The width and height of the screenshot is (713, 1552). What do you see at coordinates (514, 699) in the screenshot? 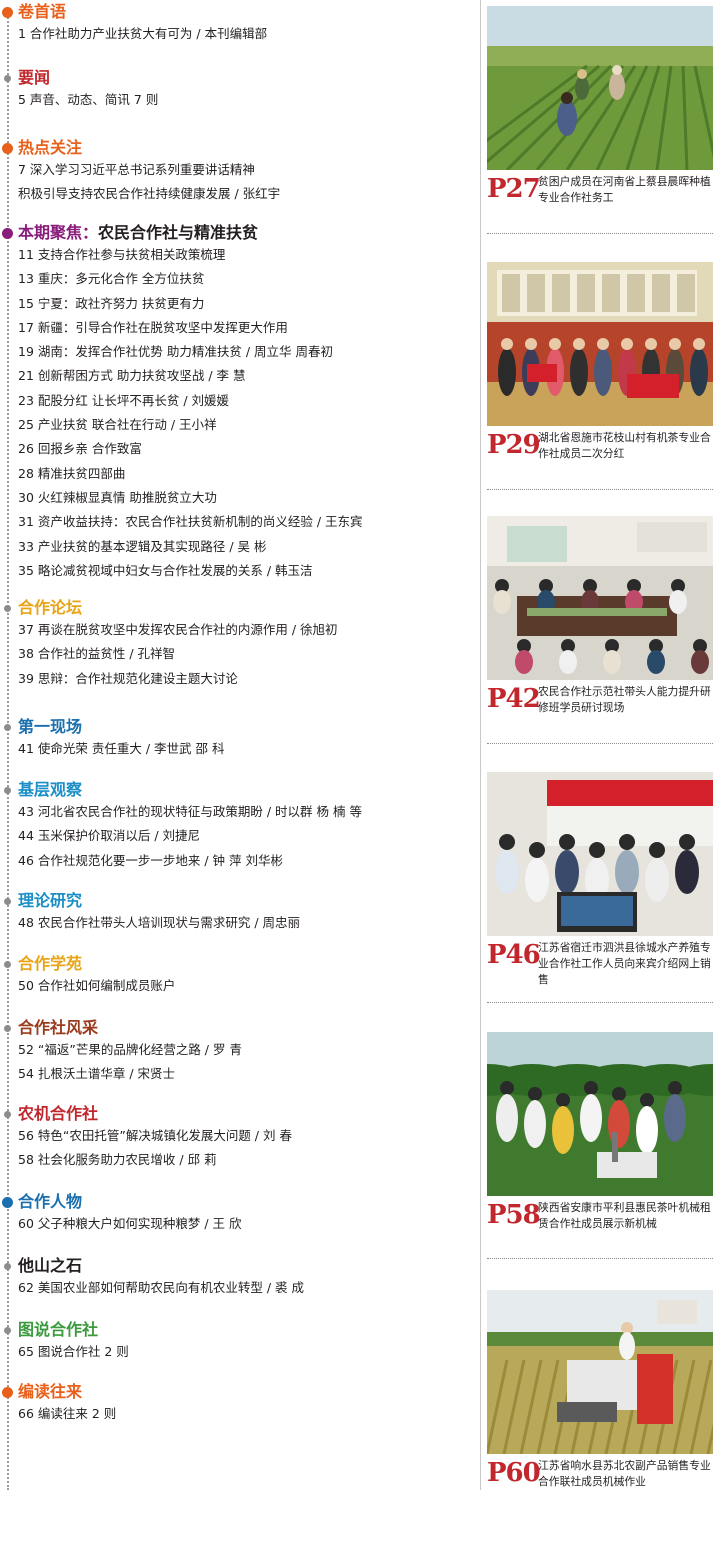
I see `page-reference: P42` at bounding box center [514, 699].